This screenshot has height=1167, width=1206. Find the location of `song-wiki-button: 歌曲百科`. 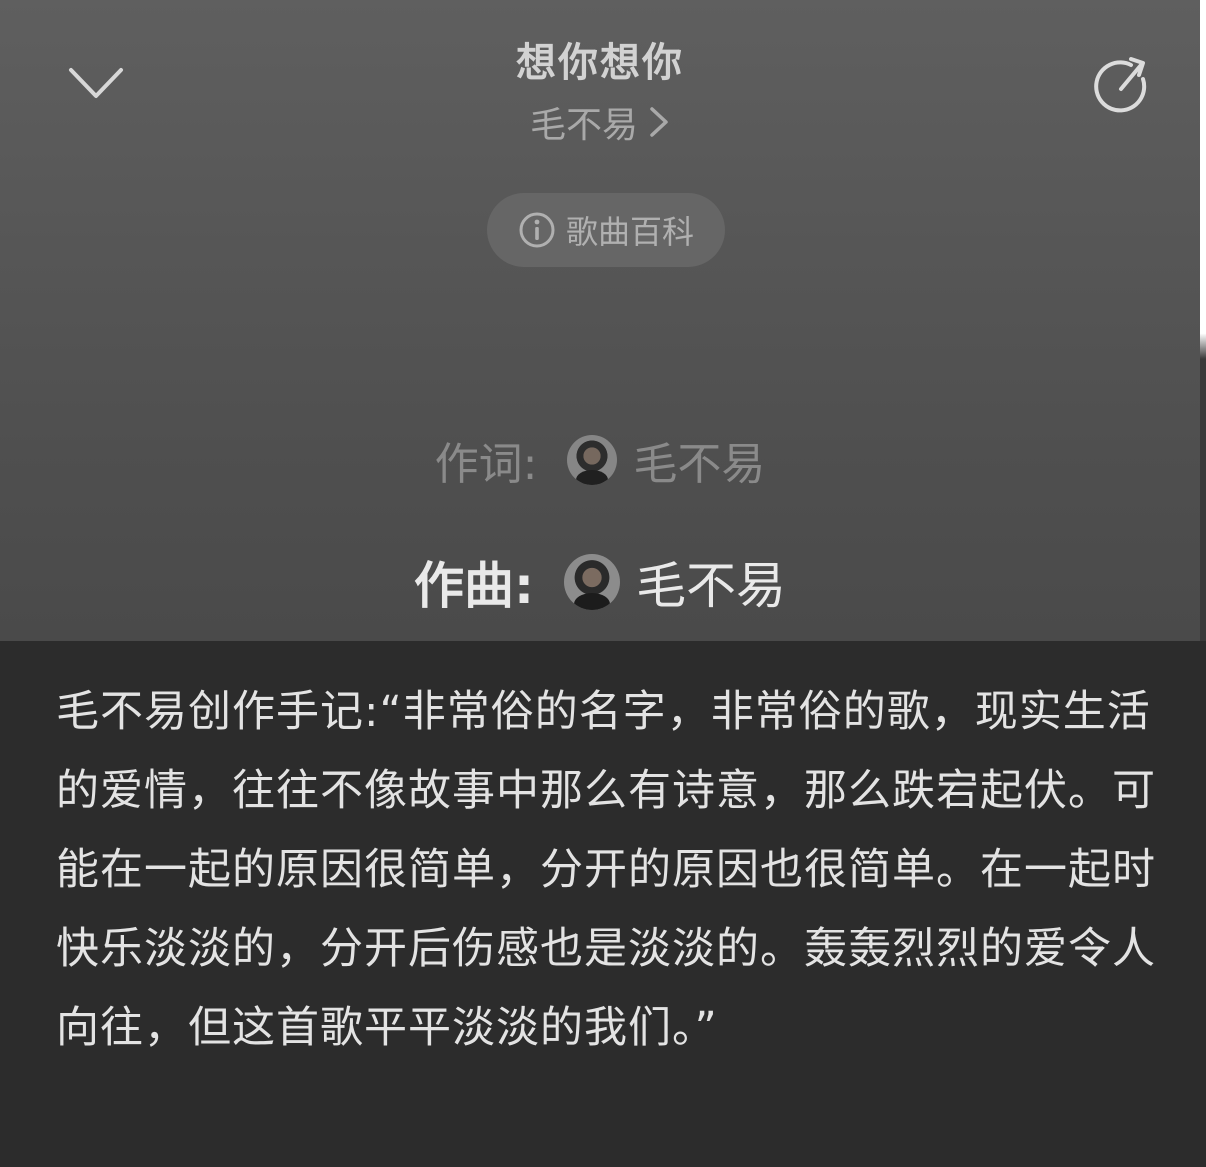

song-wiki-button: 歌曲百科 is located at coordinates (606, 230).